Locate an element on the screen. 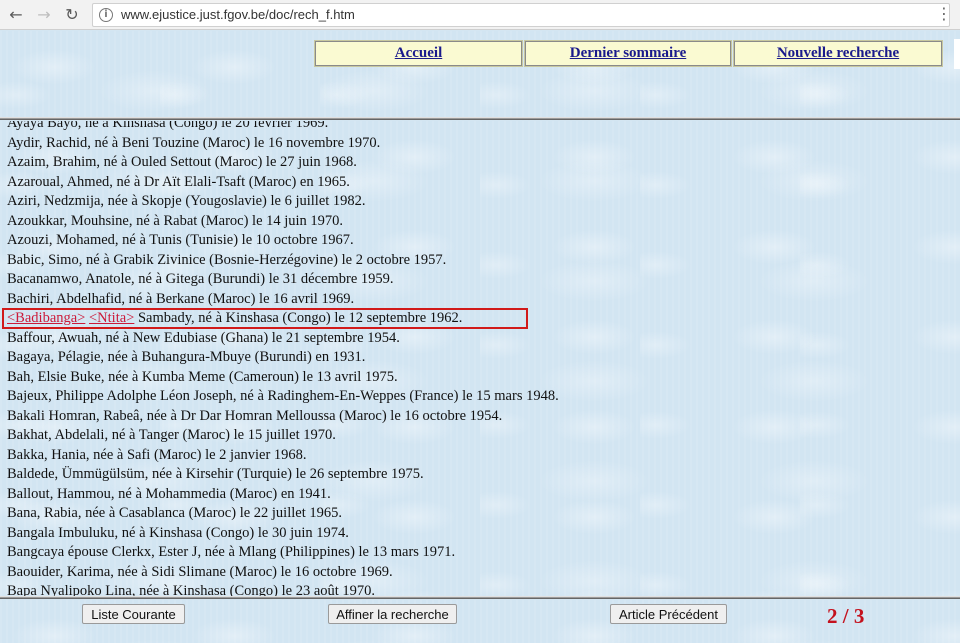  frame-divider-bottom is located at coordinates (480, 597).